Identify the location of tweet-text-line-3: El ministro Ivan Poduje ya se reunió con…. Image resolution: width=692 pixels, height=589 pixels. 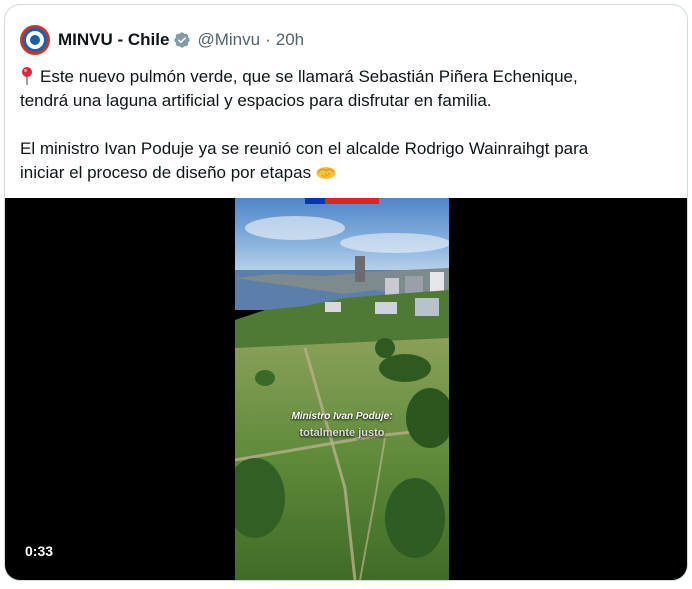
(304, 148).